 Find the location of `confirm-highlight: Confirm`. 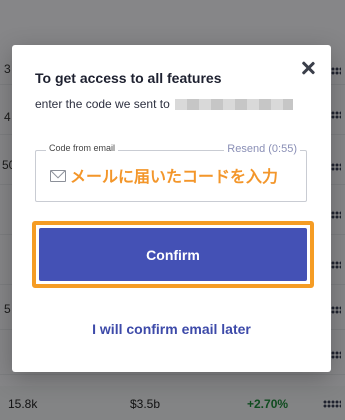

confirm-highlight: Confirm is located at coordinates (173, 254).